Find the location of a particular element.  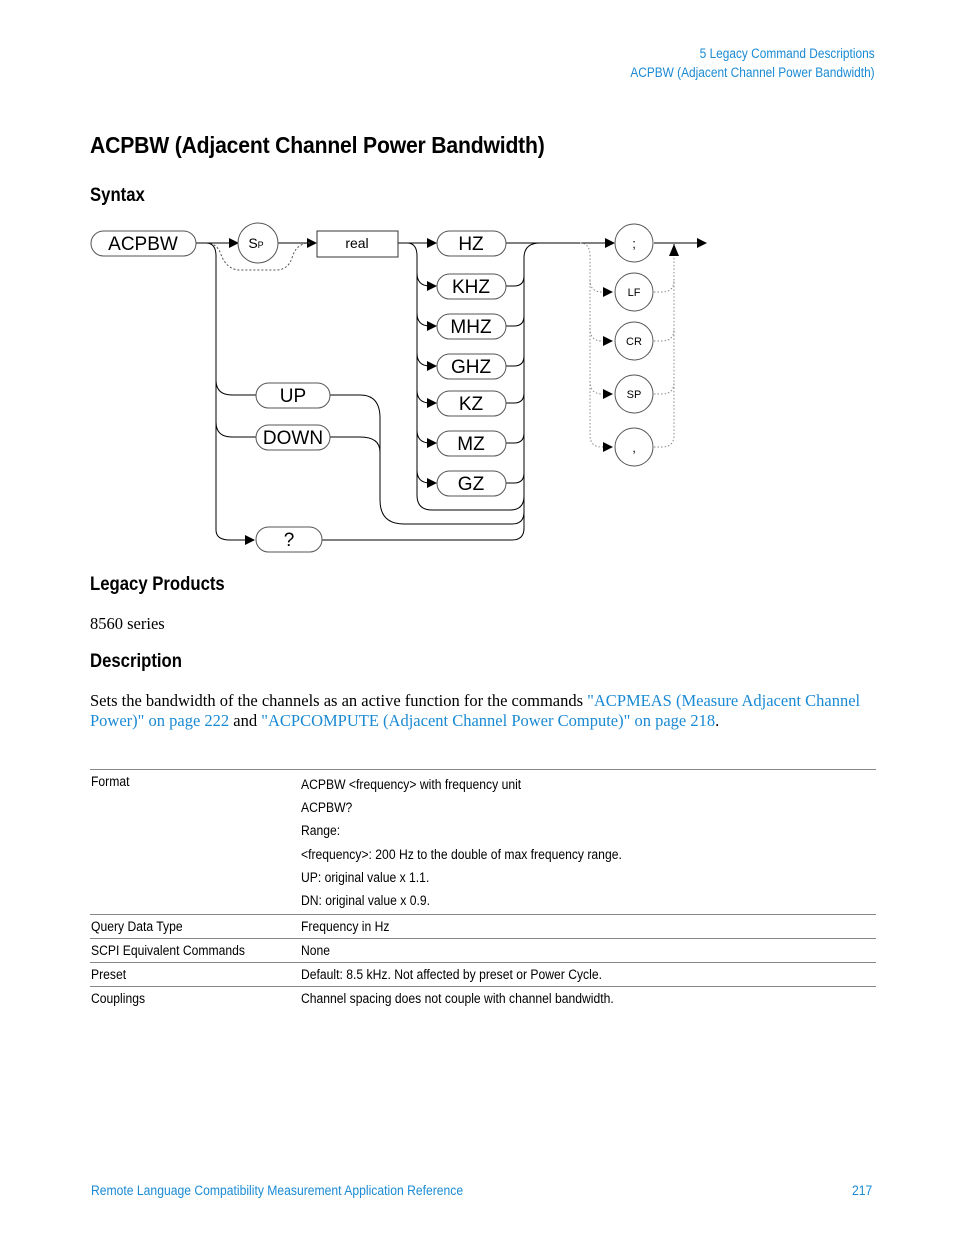

label-unit-kz: KZ is located at coordinates (471, 404).